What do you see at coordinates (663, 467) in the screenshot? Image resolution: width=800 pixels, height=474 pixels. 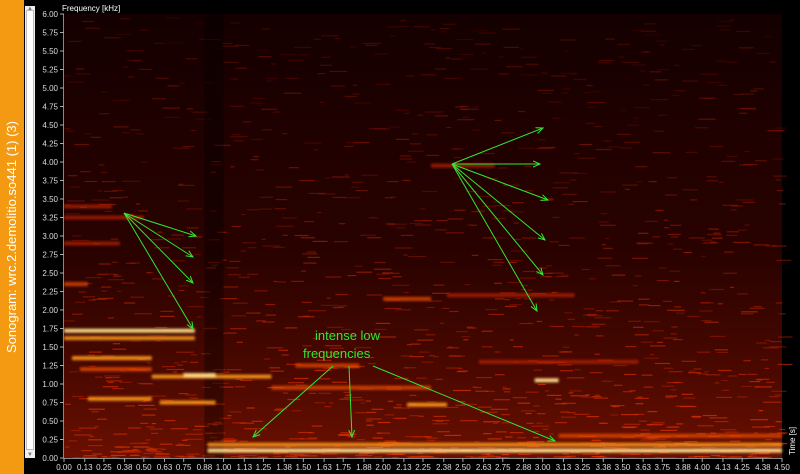 I see `x-tick-label: 3.75` at bounding box center [663, 467].